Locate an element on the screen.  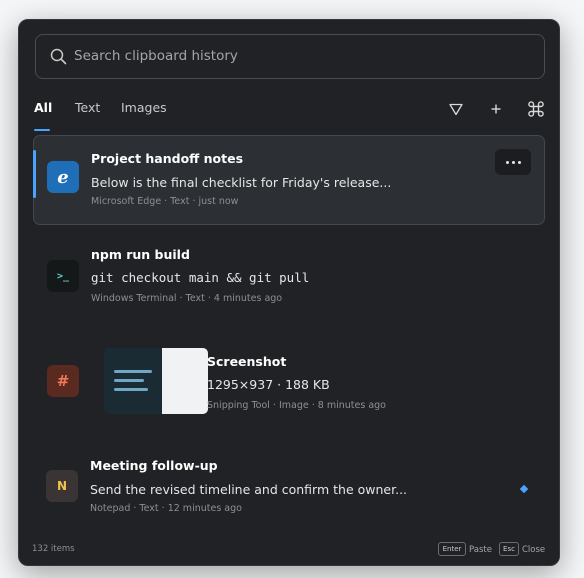
esc-key-hint: Esc is located at coordinates (509, 549).